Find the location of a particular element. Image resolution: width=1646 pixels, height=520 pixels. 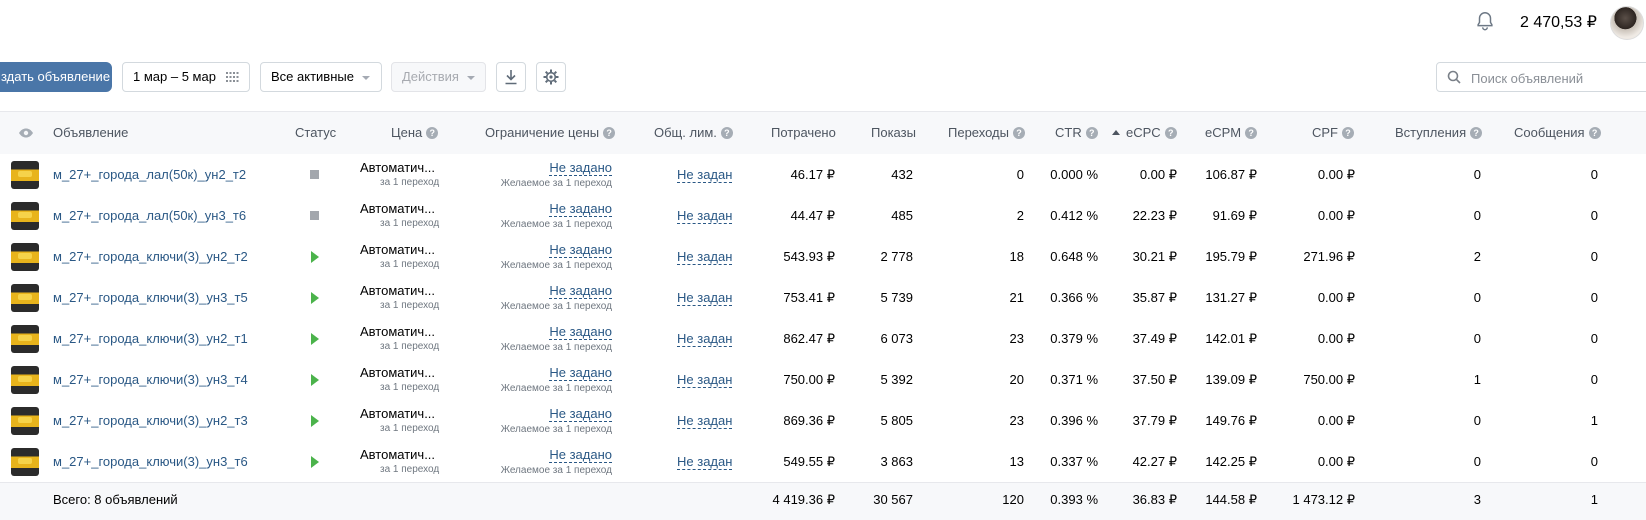

status-filter-dropdown: Все активные is located at coordinates (321, 77).